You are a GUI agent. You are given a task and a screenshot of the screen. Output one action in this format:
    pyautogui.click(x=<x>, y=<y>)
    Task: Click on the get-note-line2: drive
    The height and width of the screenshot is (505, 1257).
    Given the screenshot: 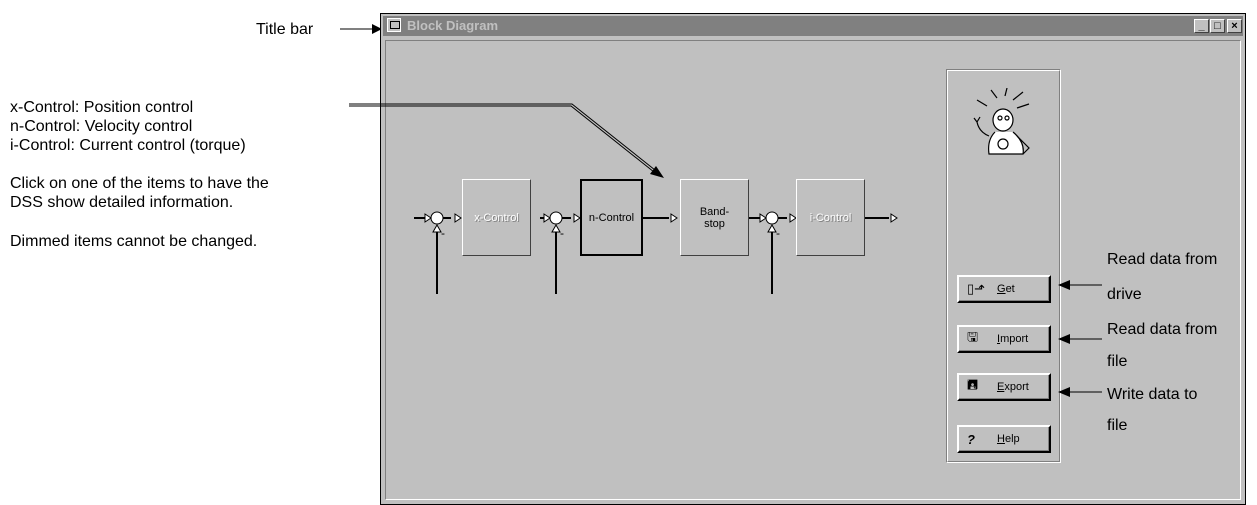 What is the action you would take?
    pyautogui.click(x=1124, y=294)
    